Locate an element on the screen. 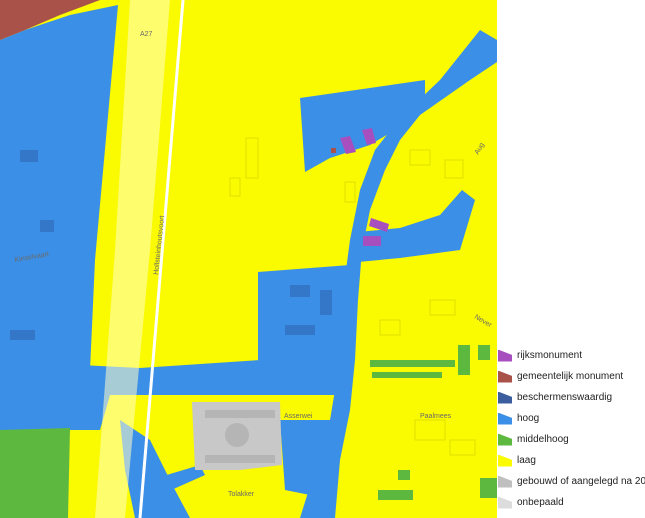 This screenshot has height=518, width=645. road-label-tolakker: Tolakker is located at coordinates (241, 494).